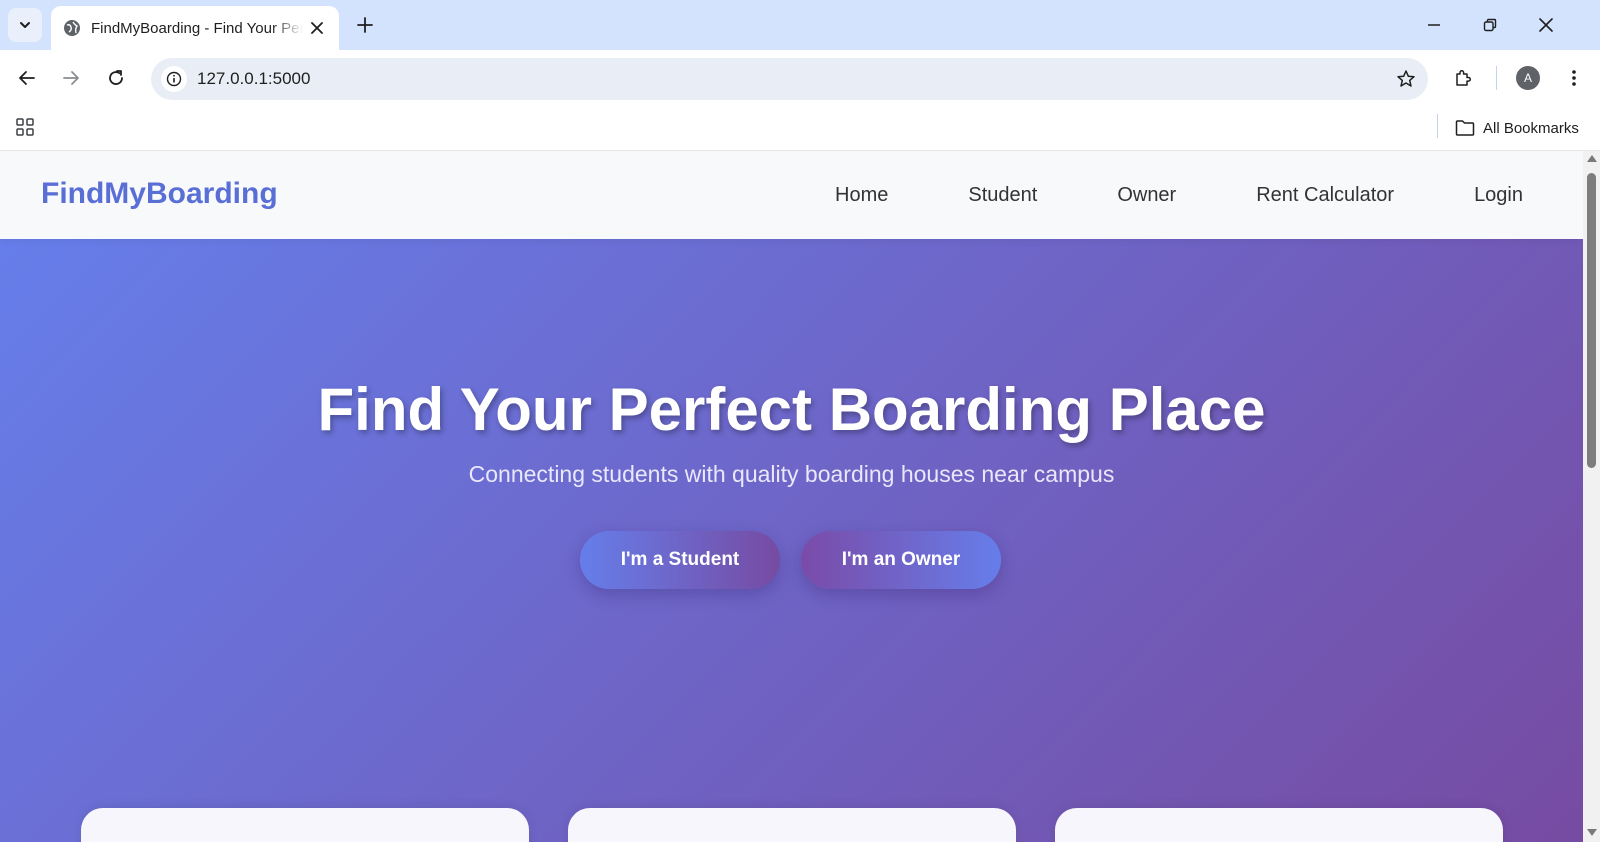  I want to click on close-window-button, so click(1546, 25).